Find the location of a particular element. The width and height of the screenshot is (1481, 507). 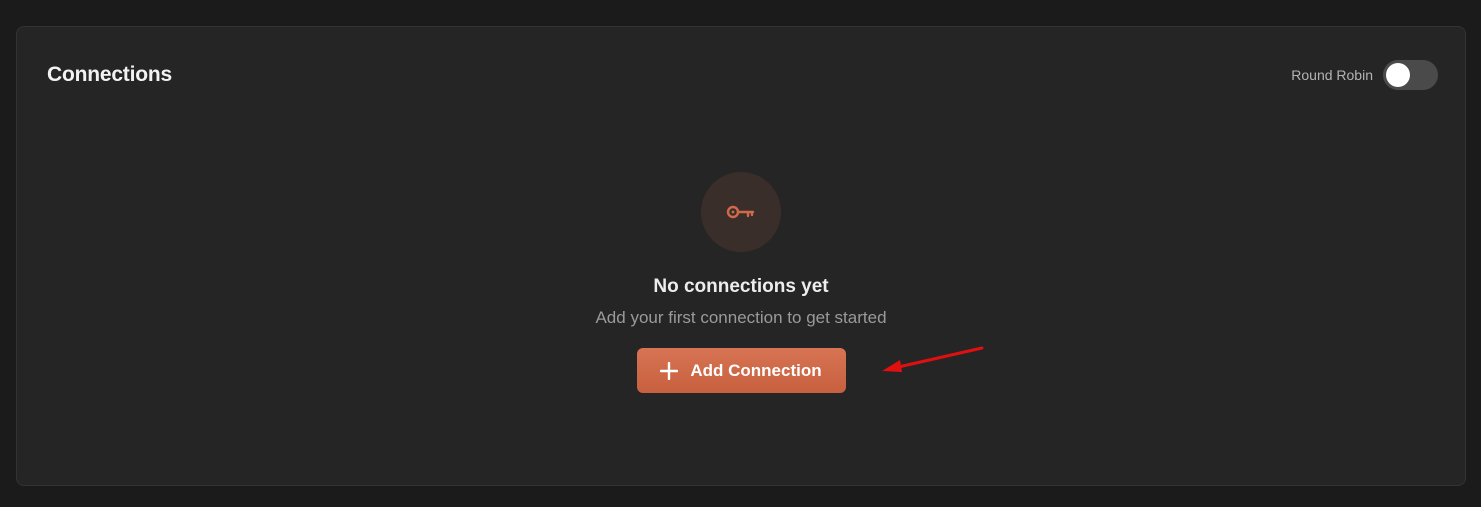

panel-title: Connections is located at coordinates (109, 74).